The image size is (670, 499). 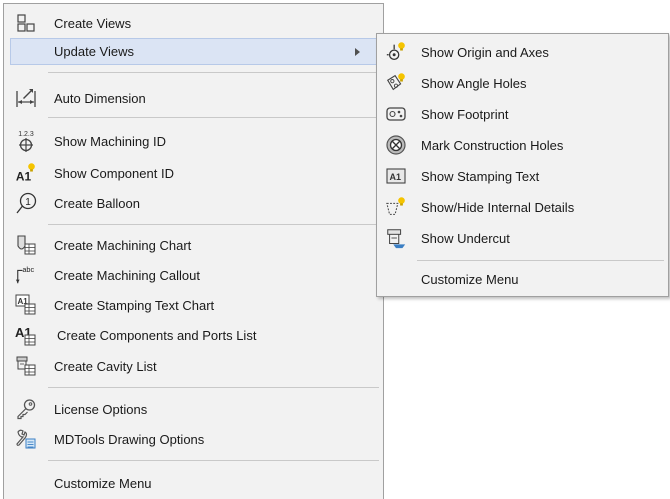 I want to click on submenu-item-show-undercut: Show Undercut, so click(x=522, y=238).